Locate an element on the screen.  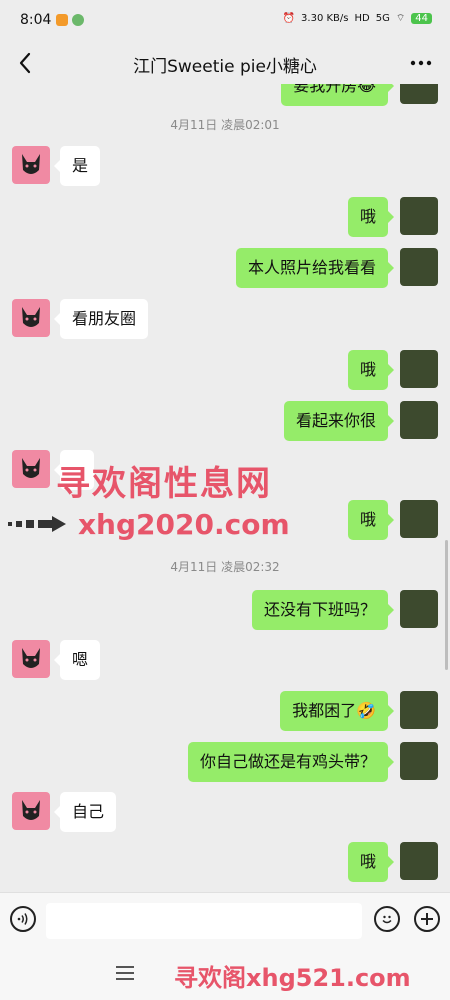
message-row: 自己 is located at coordinates (225, 812).